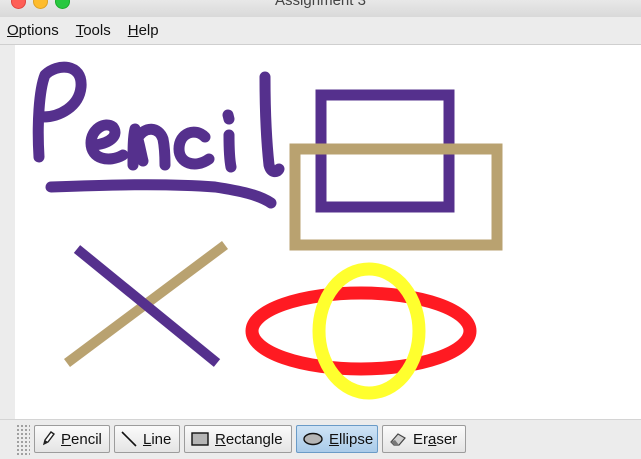  Describe the element at coordinates (320, 4) in the screenshot. I see `window-title: Assignment 3` at that location.